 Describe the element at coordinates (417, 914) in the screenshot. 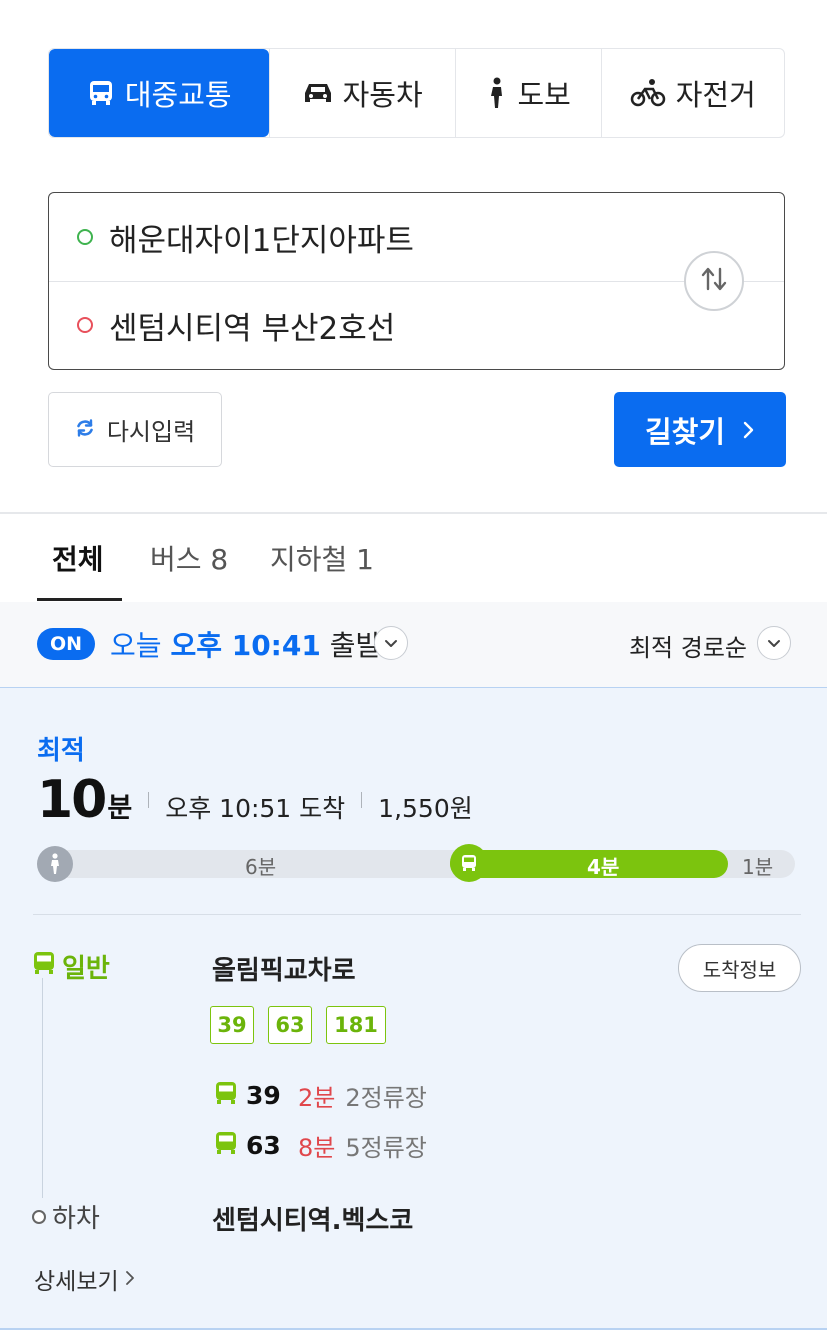

I see `card-divider` at that location.